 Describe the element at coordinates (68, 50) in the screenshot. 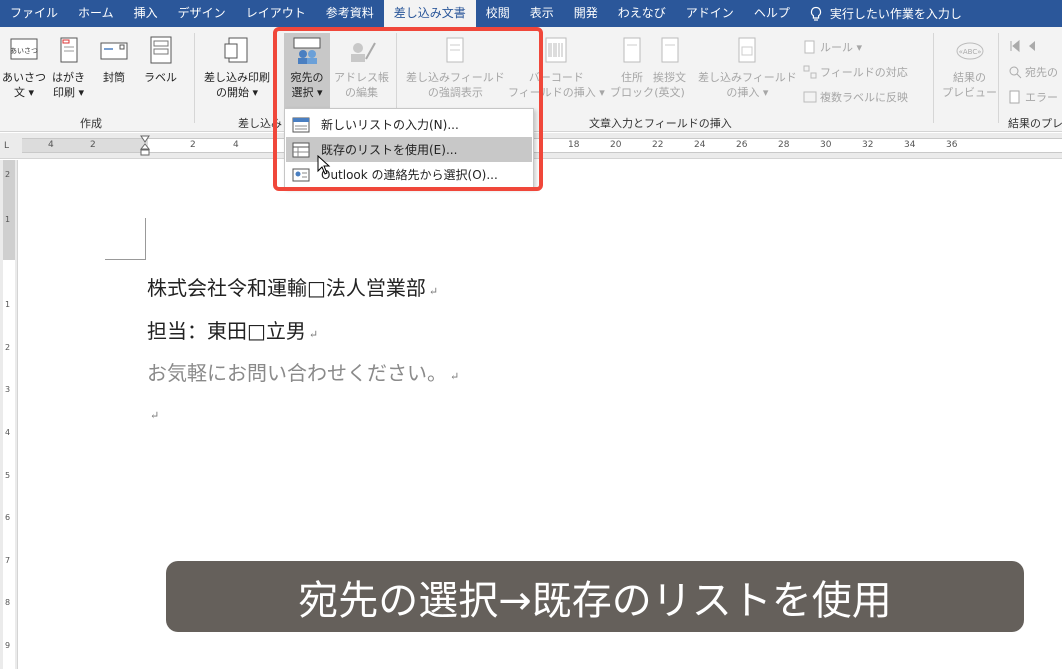

I see `postcard-icon` at that location.